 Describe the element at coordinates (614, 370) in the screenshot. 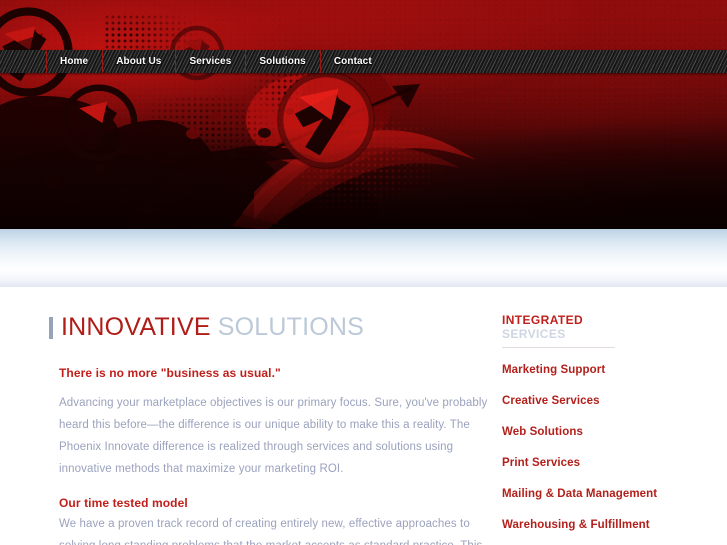

I see `sidebar-link-marketing-support: Marketing Support` at that location.